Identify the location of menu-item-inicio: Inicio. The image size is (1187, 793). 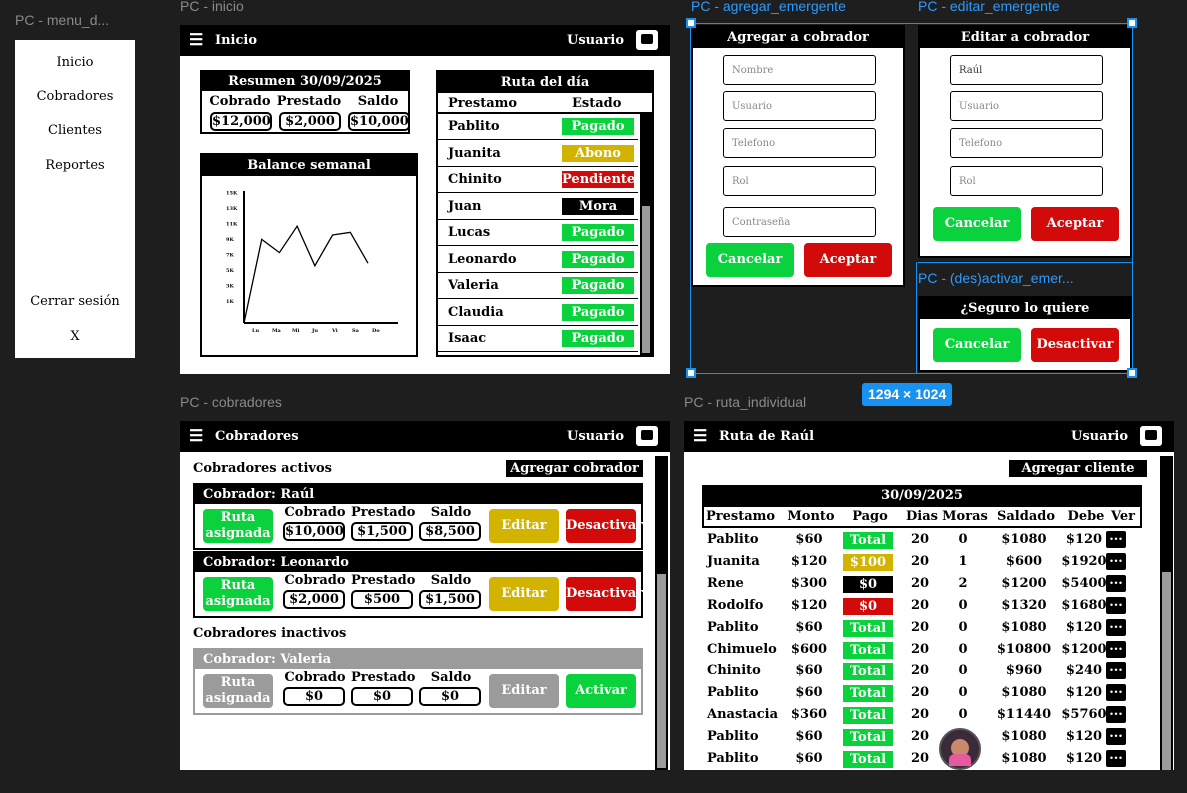
(75, 62).